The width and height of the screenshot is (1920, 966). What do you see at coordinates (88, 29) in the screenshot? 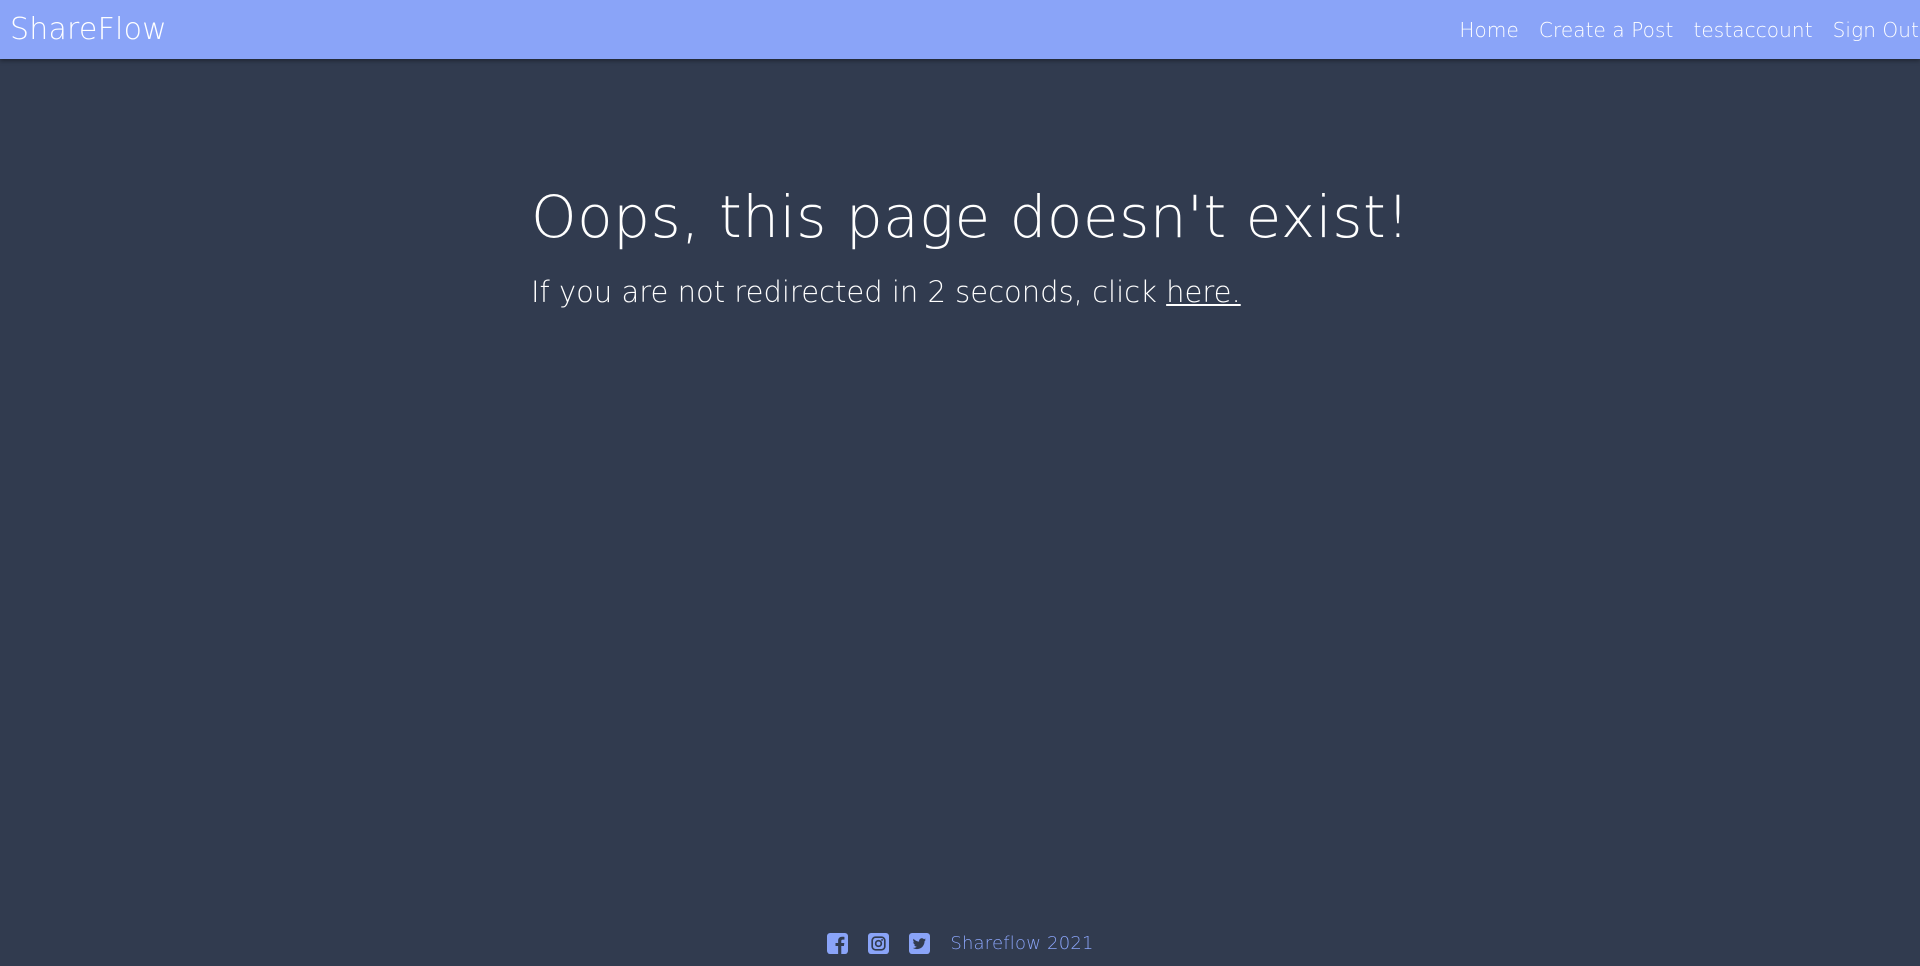
I see `brand-logo: ShareFlow` at bounding box center [88, 29].